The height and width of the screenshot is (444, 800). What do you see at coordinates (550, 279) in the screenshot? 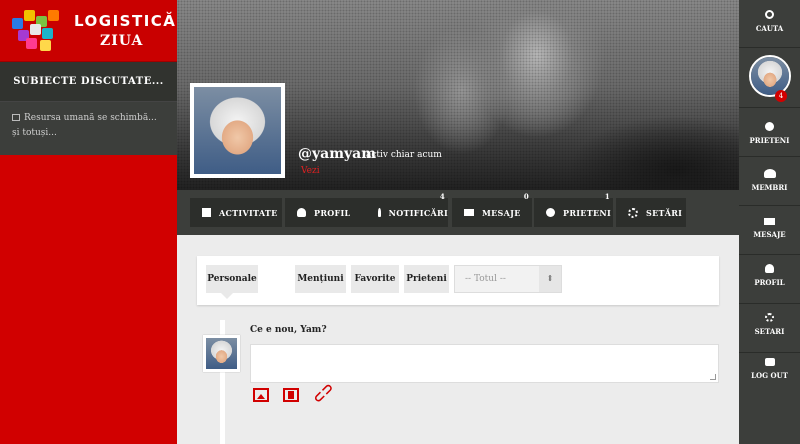
I see `chevron-updown-icon: ⇕` at bounding box center [550, 279].